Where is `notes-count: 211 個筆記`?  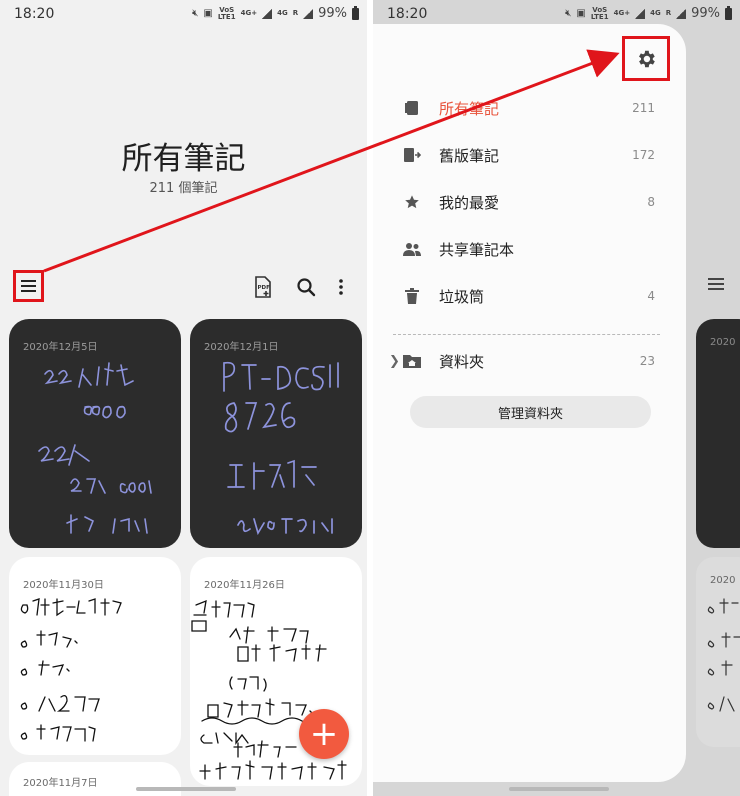
notes-count: 211 個筆記 is located at coordinates (183, 188).